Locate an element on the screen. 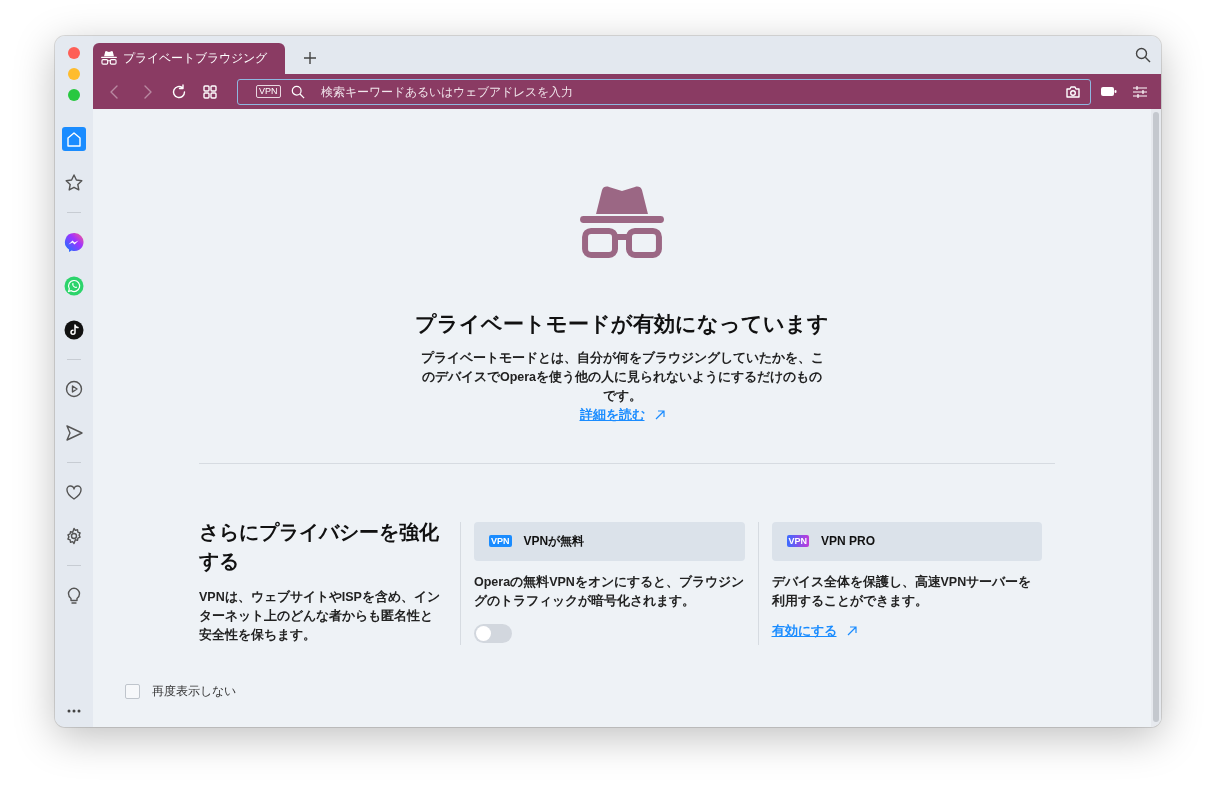 Image resolution: width=1216 pixels, height=800 pixels. camera-icon is located at coordinates (1073, 91).